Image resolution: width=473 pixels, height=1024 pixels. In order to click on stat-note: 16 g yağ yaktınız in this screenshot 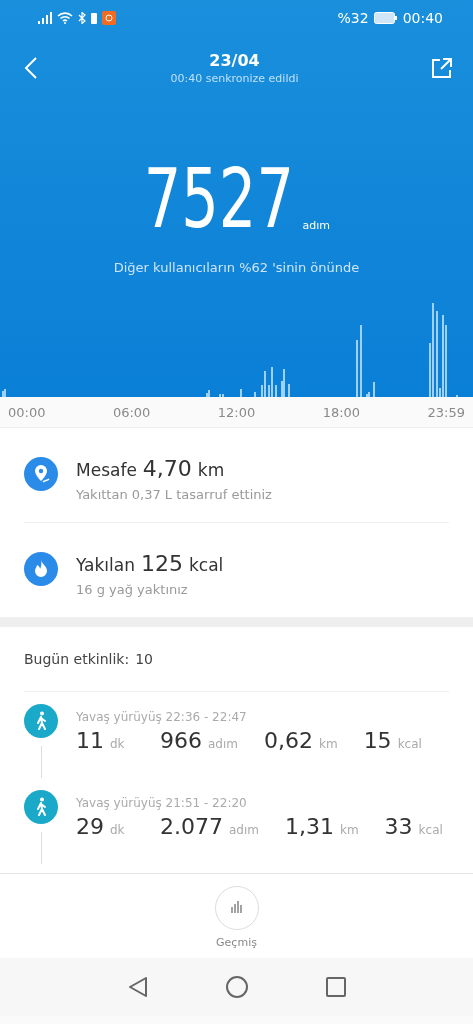, I will do `click(132, 589)`.